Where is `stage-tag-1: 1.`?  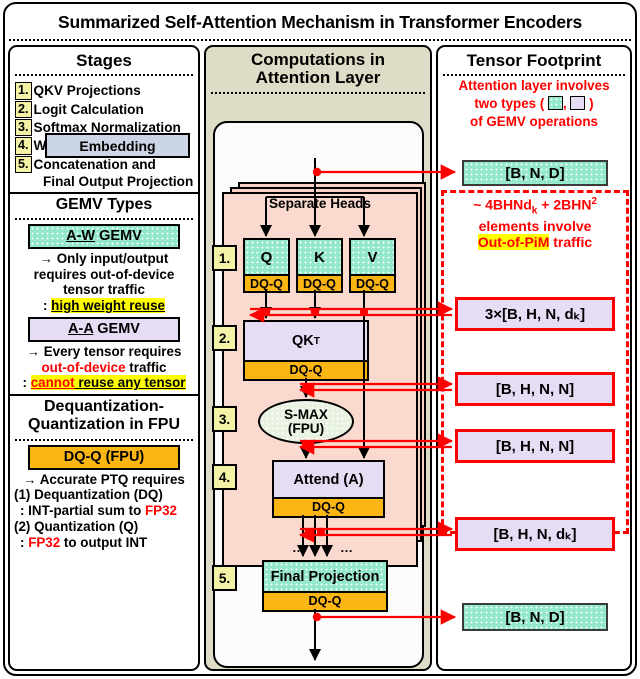
stage-tag-1: 1. is located at coordinates (224, 258).